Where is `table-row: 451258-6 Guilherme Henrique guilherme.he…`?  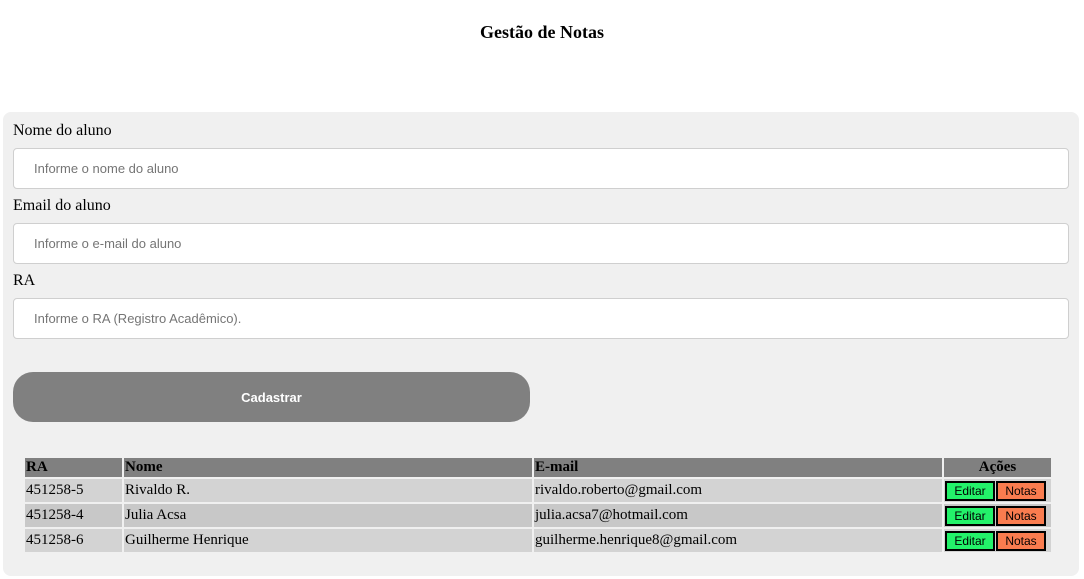
table-row: 451258-6 Guilherme Henrique guilherme.he… is located at coordinates (538, 540).